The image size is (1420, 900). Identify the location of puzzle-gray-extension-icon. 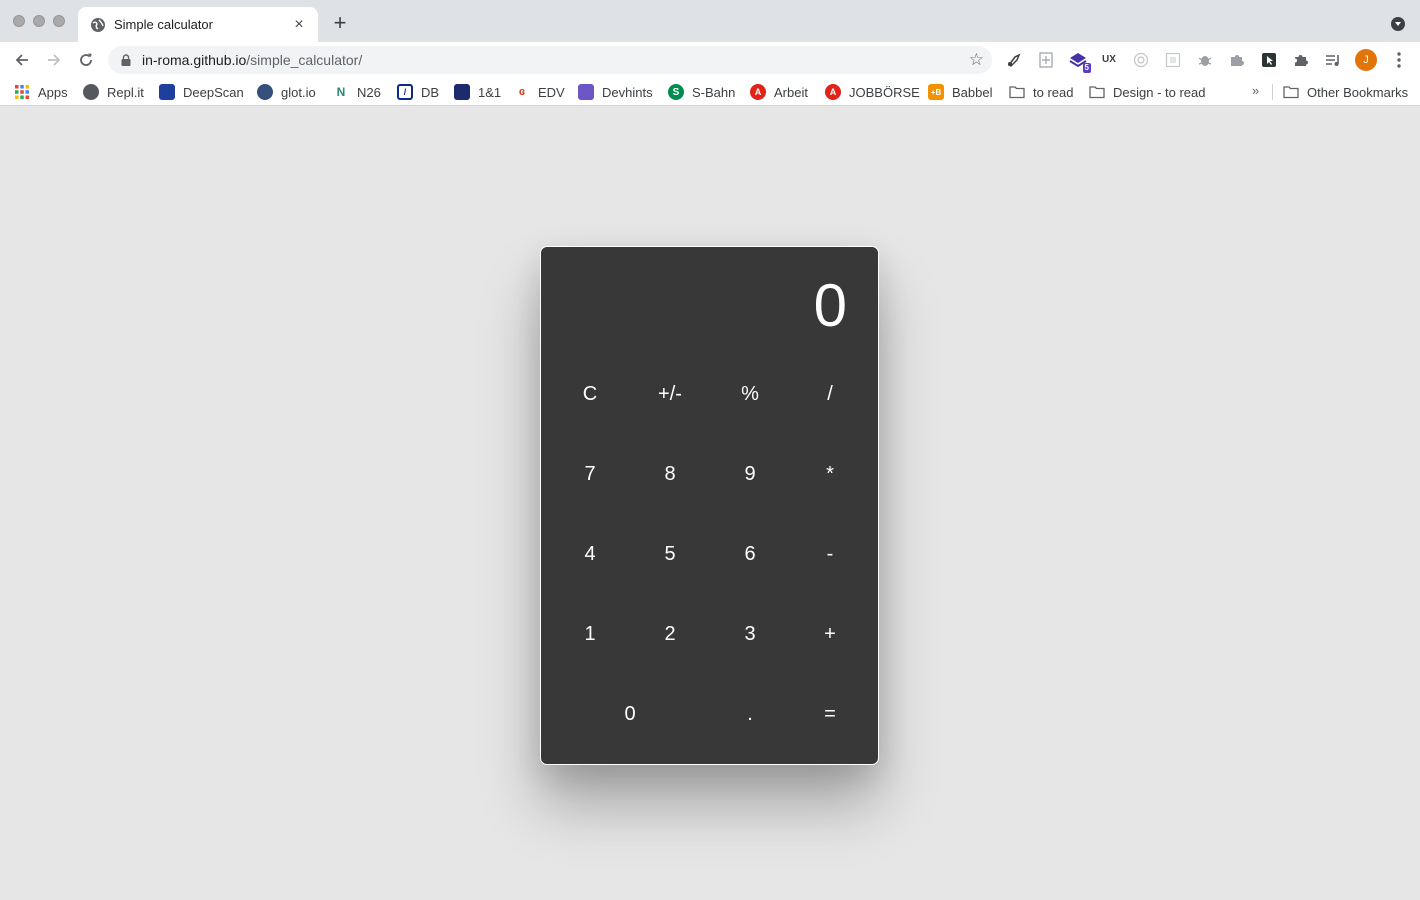
(1237, 60).